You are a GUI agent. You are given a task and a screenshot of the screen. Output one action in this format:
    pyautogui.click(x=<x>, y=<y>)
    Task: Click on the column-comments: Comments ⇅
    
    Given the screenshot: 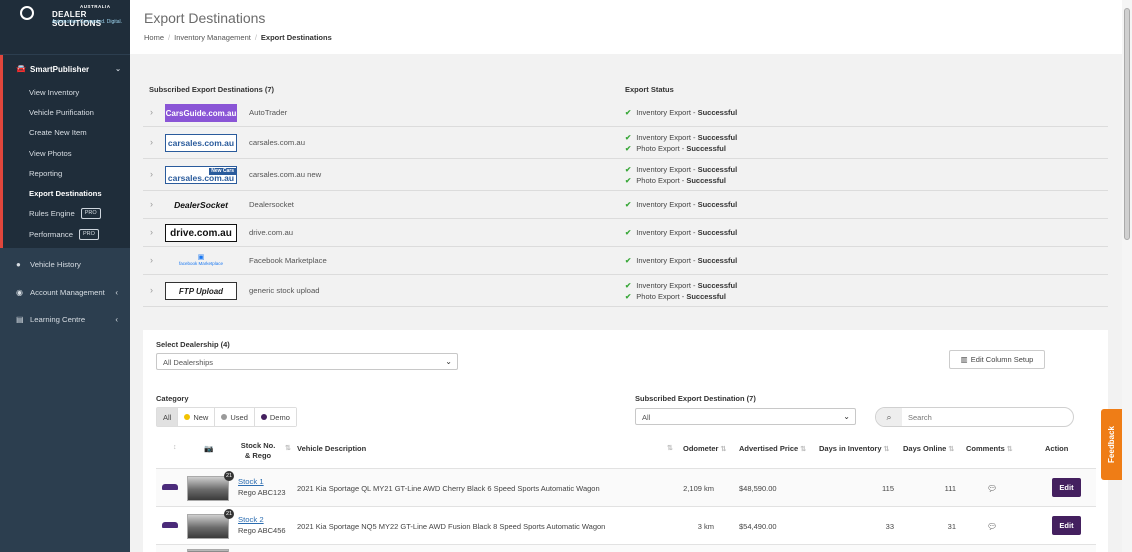 What is the action you would take?
    pyautogui.click(x=989, y=448)
    